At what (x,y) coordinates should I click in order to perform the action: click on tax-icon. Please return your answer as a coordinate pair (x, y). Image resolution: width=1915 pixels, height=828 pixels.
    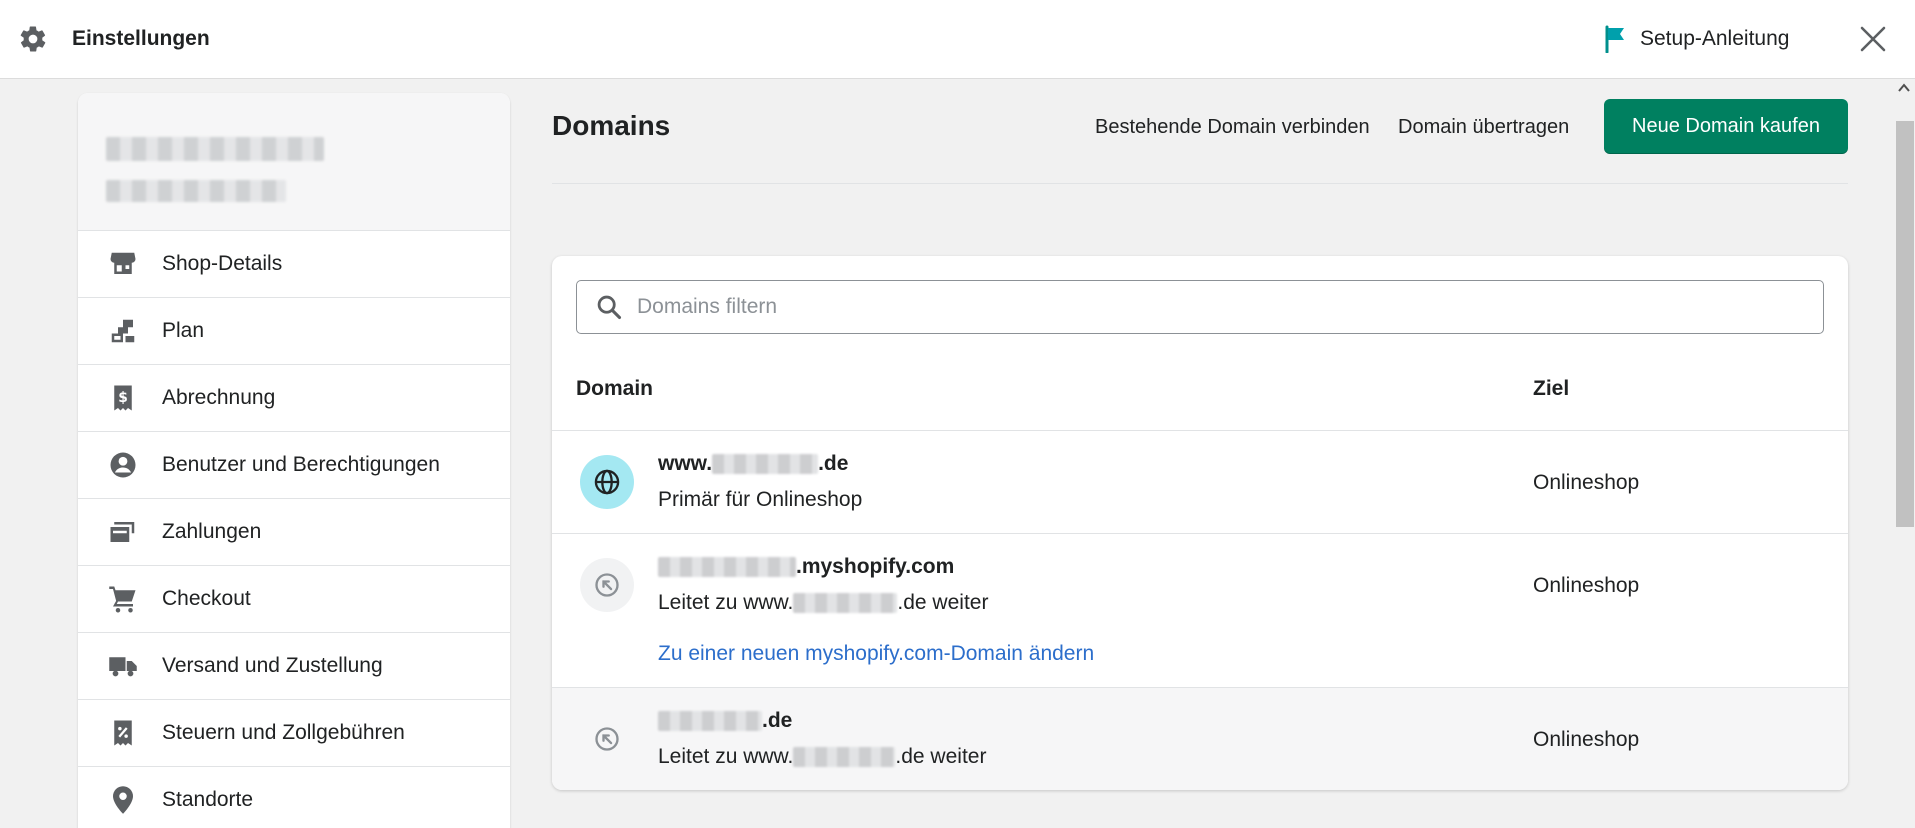
    Looking at the image, I should click on (123, 733).